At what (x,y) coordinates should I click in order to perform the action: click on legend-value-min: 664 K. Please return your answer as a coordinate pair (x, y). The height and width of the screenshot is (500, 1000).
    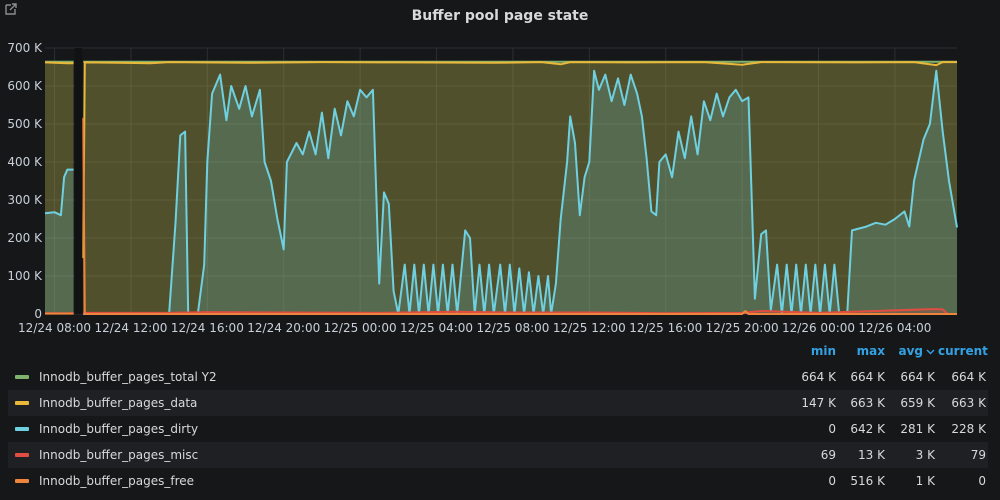
    Looking at the image, I should click on (818, 377).